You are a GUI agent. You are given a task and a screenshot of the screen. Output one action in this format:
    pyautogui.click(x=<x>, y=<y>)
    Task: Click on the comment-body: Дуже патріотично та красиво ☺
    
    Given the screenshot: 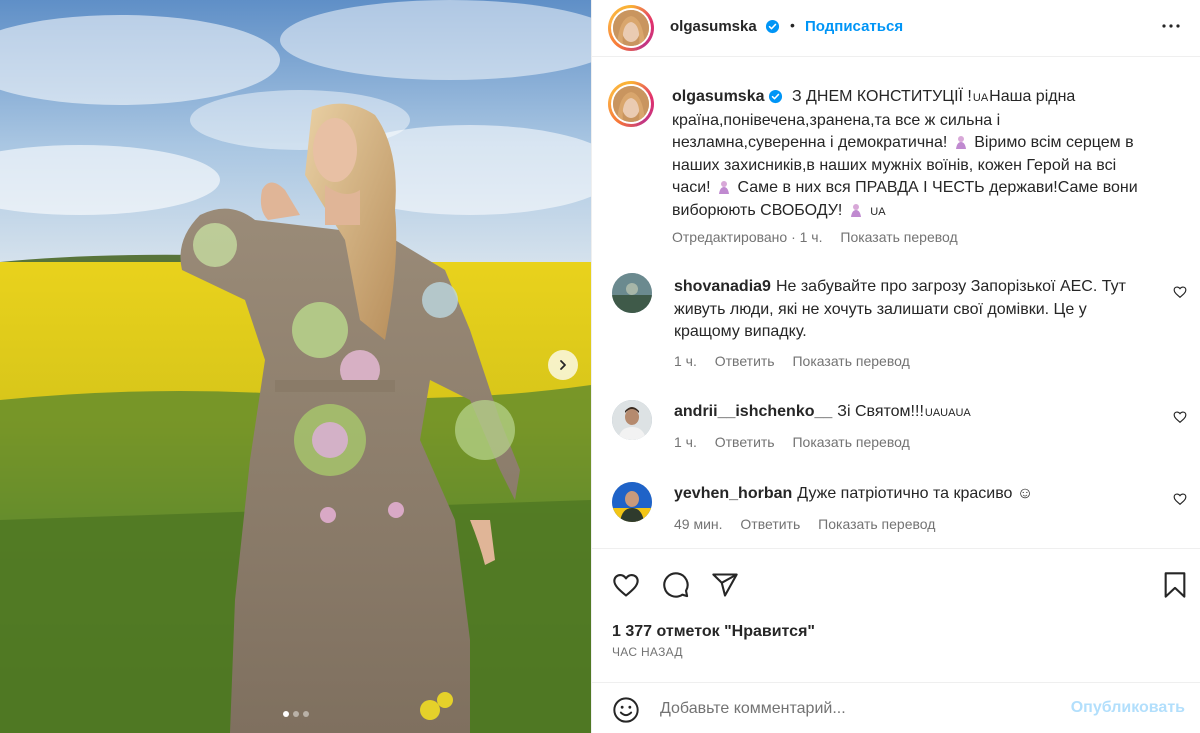 What is the action you would take?
    pyautogui.click(x=915, y=493)
    